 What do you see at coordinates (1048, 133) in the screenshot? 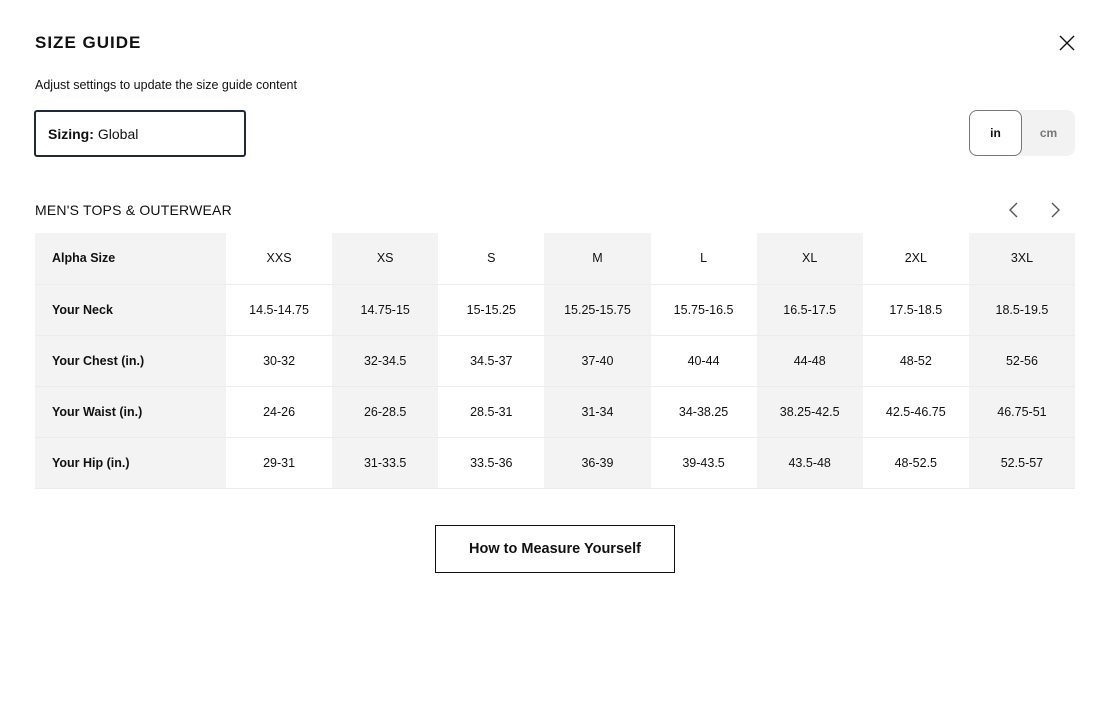
I see `unit-cm-button: cm` at bounding box center [1048, 133].